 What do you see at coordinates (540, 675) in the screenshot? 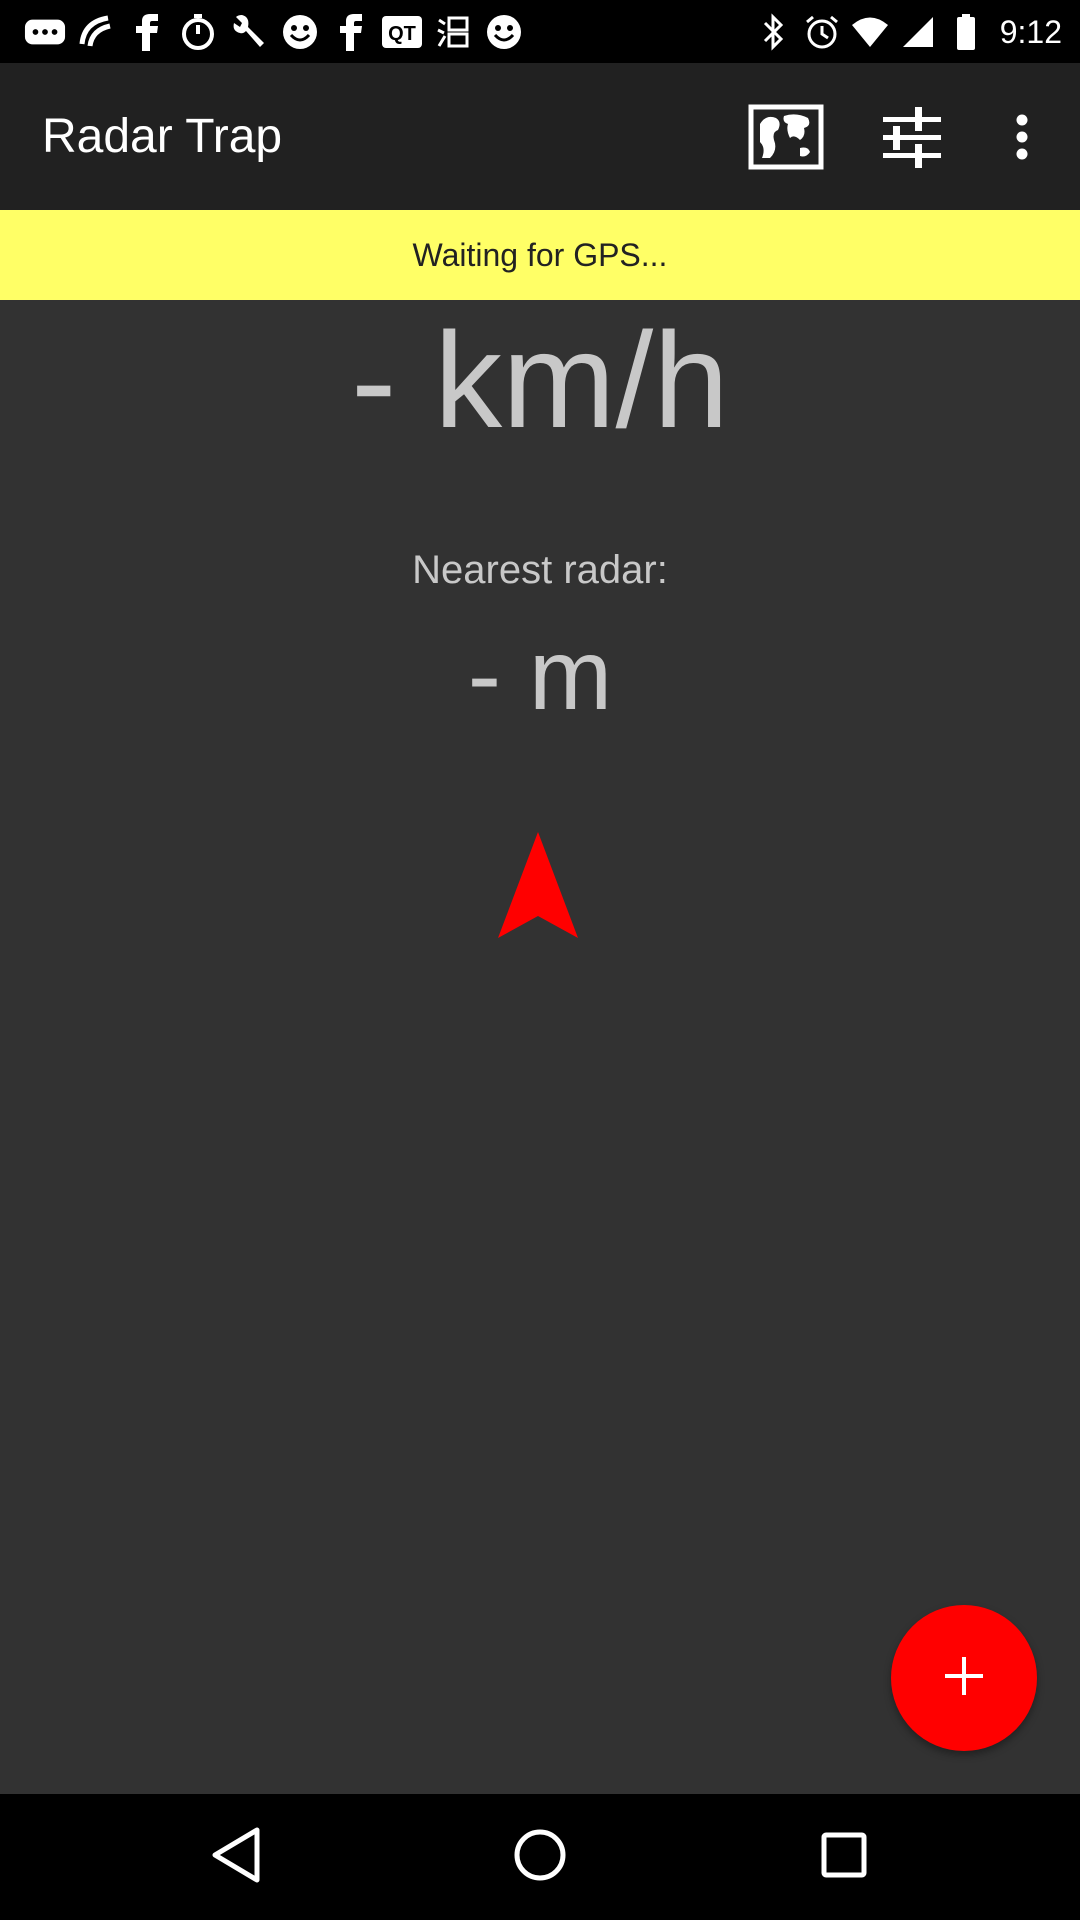
I see `nearest-radar-distance: - m` at bounding box center [540, 675].